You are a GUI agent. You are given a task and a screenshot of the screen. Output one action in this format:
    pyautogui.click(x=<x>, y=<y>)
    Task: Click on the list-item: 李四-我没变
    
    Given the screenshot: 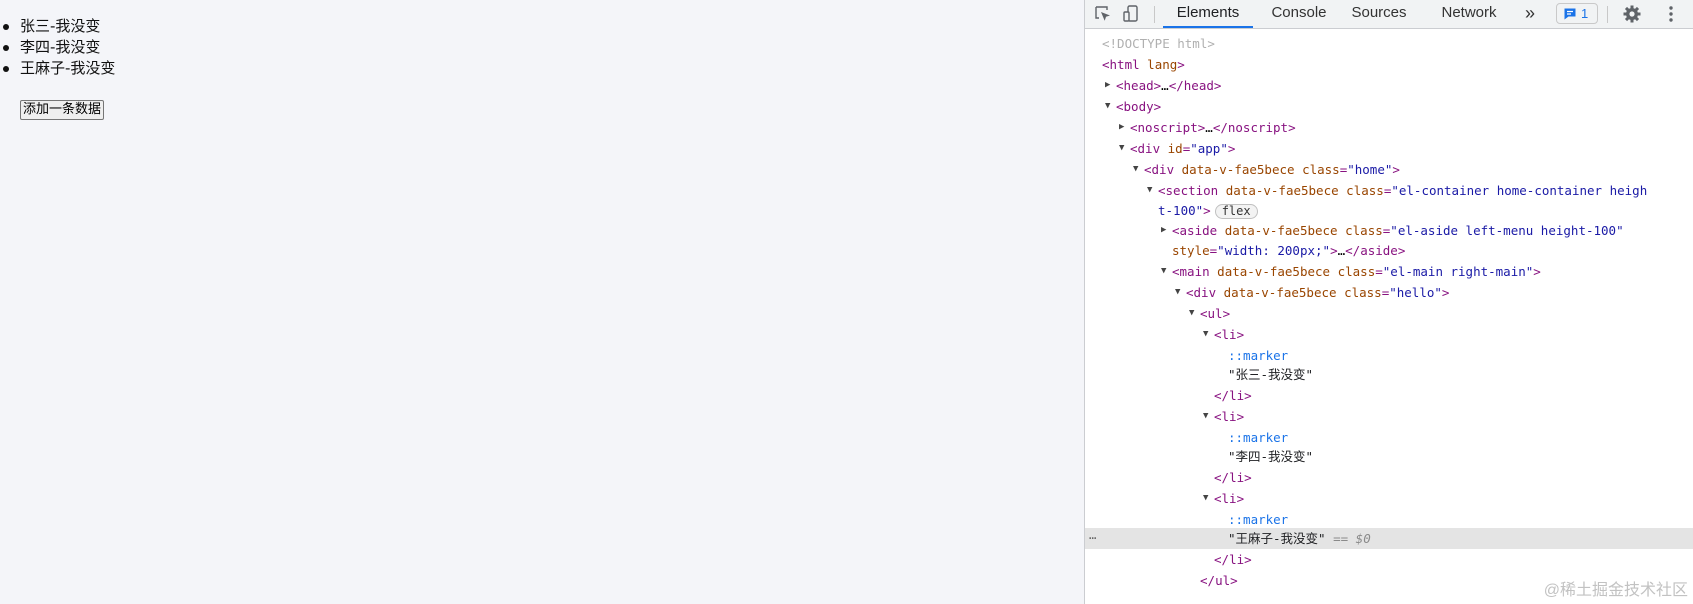 What is the action you would take?
    pyautogui.click(x=543, y=47)
    